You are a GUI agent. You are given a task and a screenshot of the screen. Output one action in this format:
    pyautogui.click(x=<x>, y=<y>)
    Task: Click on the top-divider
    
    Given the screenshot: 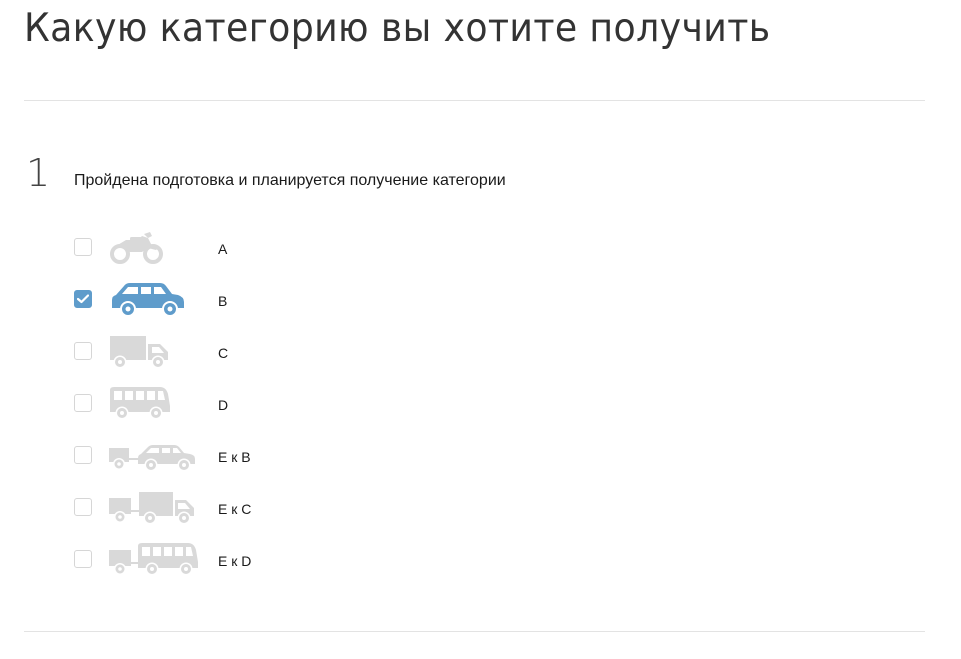 What is the action you would take?
    pyautogui.click(x=474, y=100)
    